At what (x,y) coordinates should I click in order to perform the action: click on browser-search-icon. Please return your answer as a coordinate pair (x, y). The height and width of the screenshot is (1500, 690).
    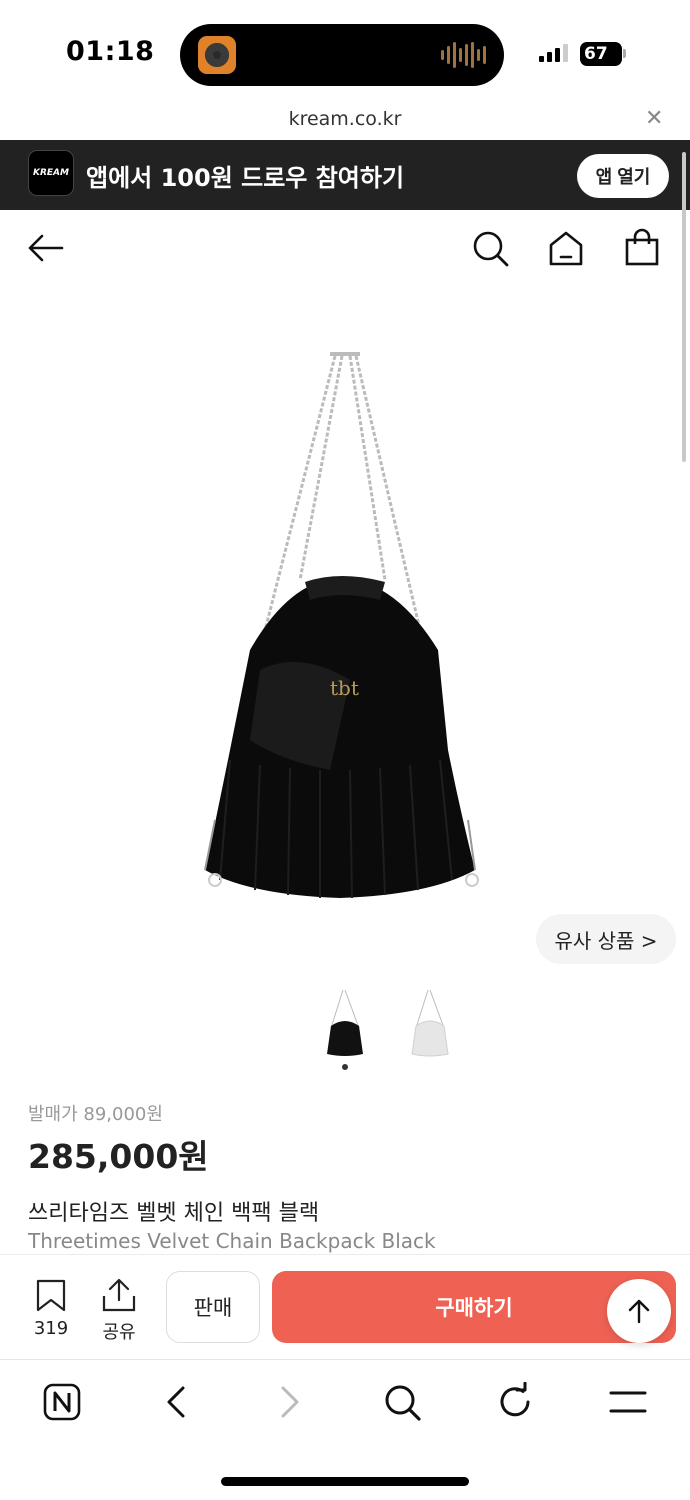
    Looking at the image, I should click on (402, 1402).